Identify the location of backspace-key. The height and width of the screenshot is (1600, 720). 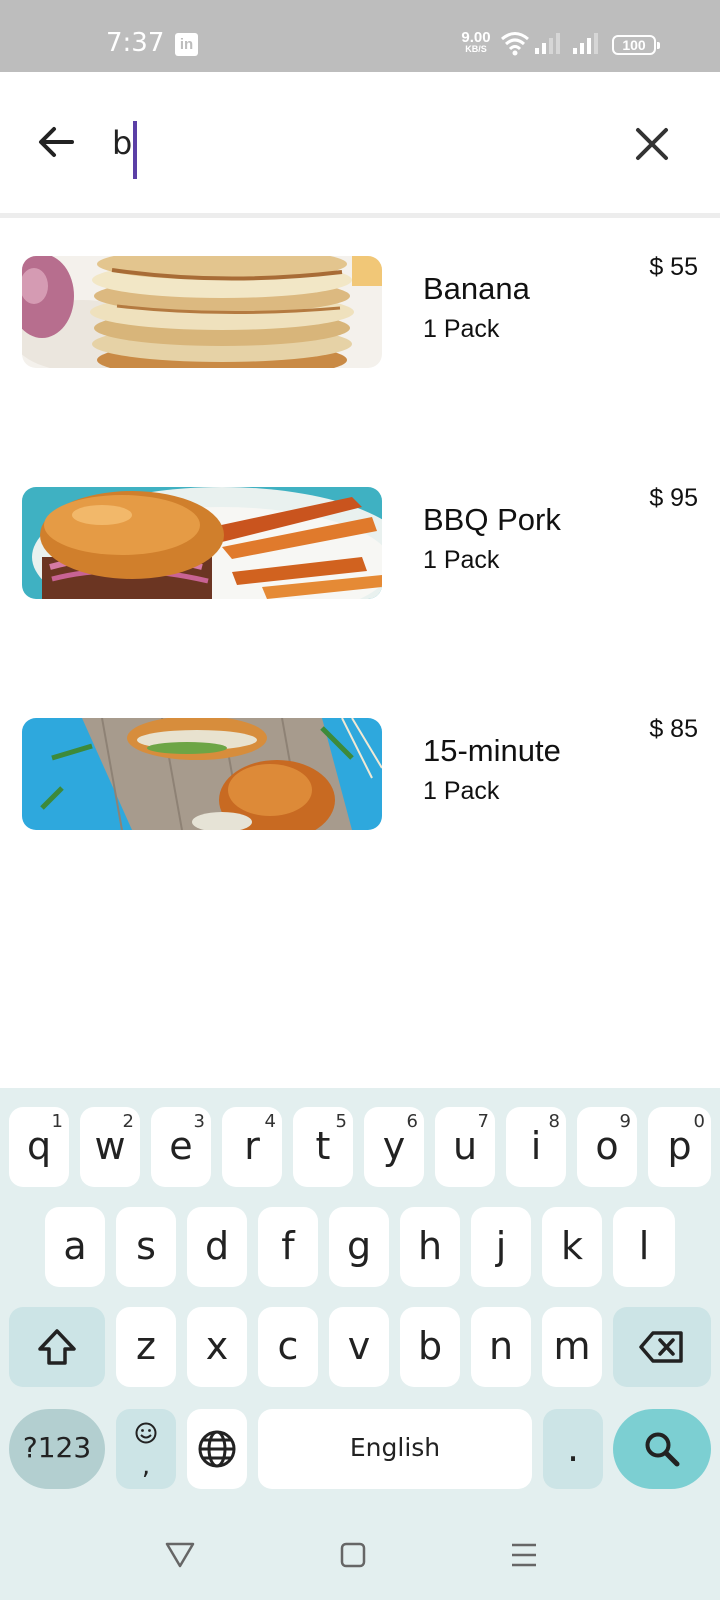
(662, 1347).